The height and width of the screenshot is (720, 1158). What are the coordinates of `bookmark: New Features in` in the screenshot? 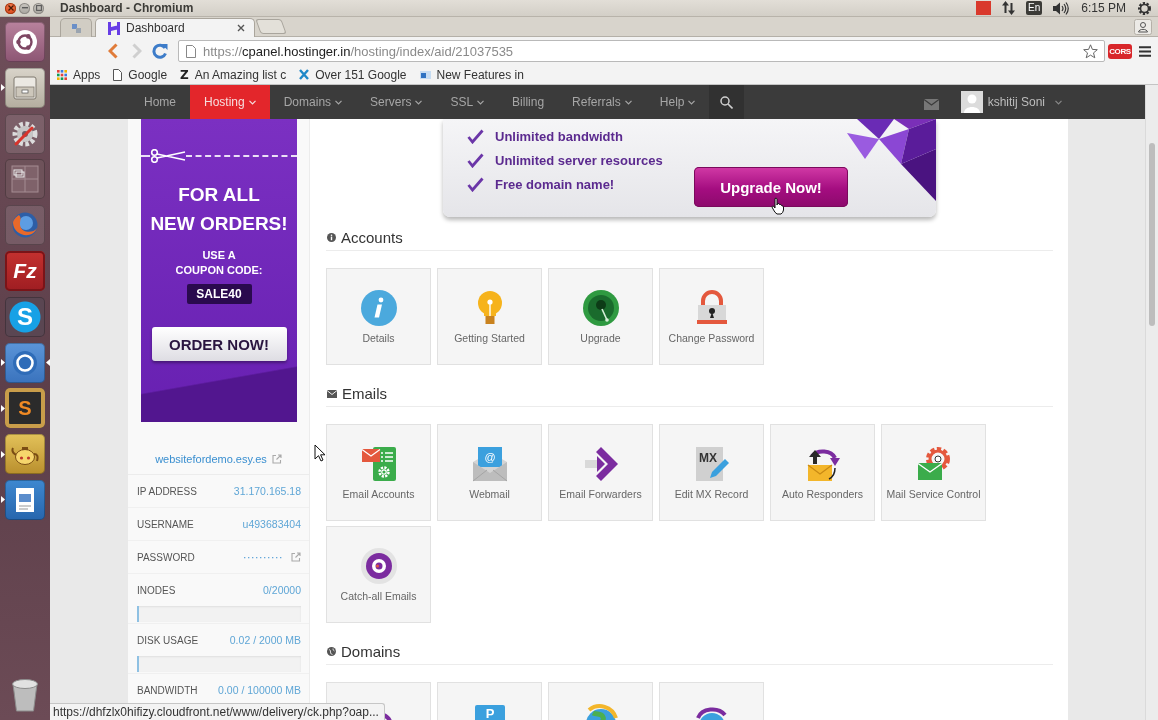 It's located at (471, 74).